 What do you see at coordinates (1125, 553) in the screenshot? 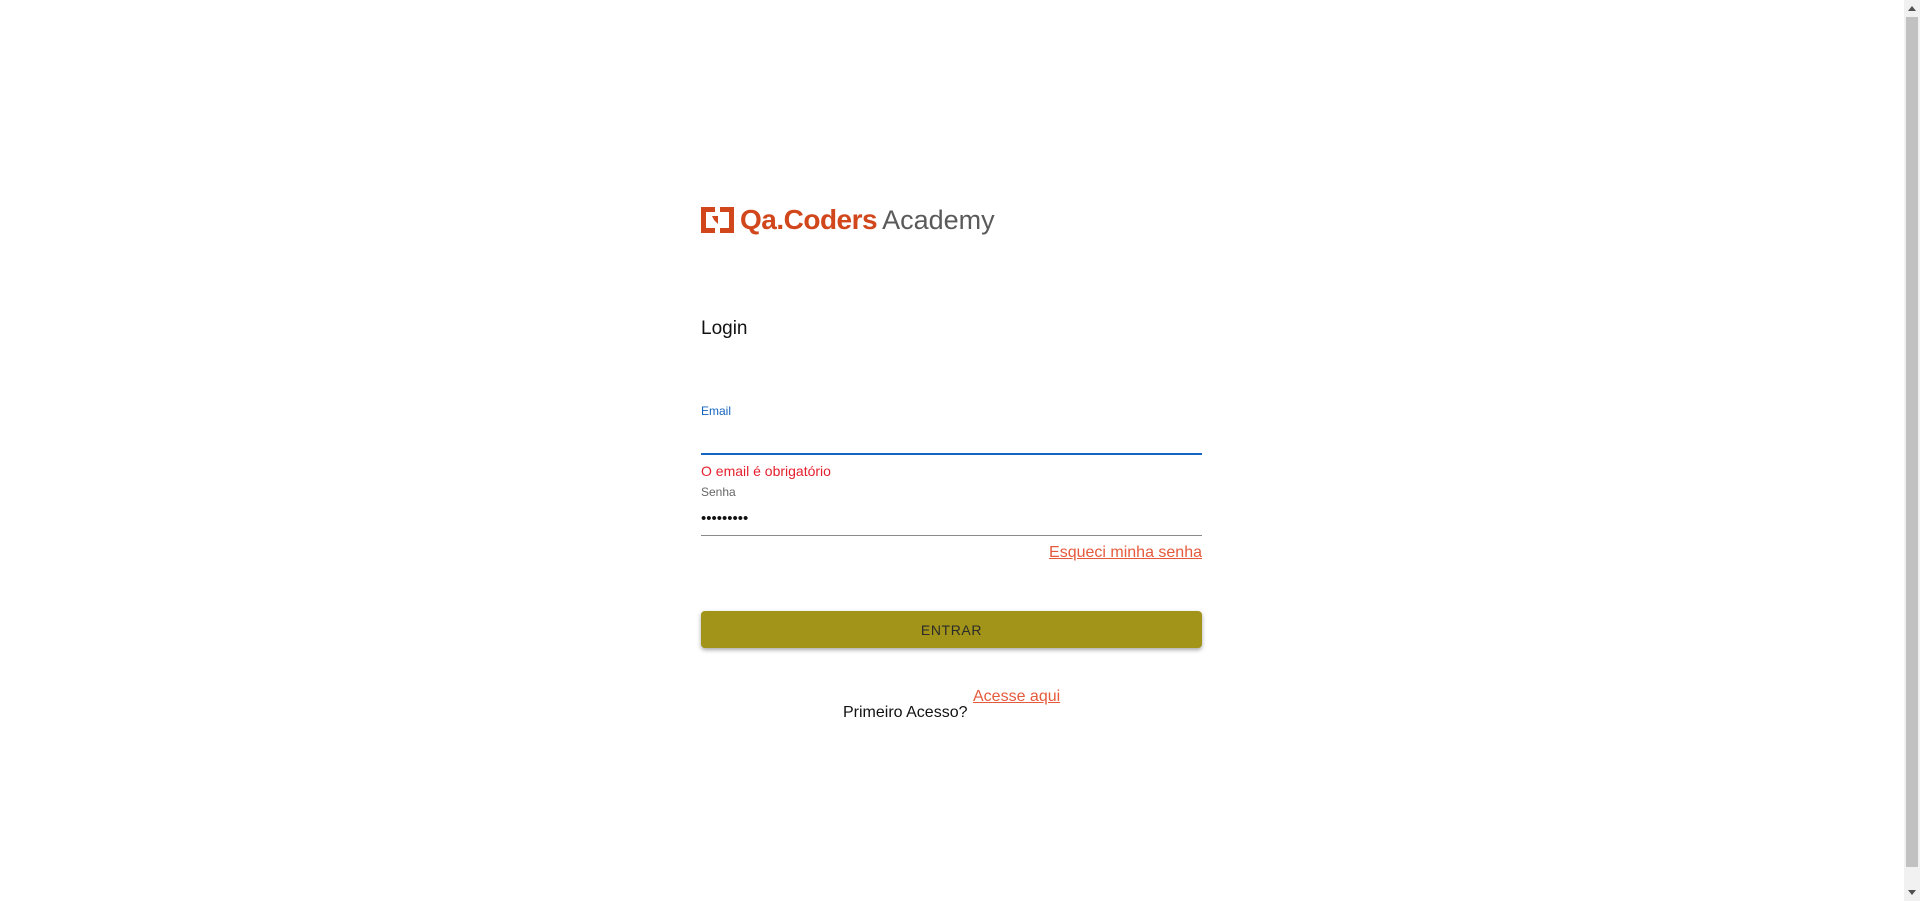
I see `forgot-password-link: Esqueci minha senha` at bounding box center [1125, 553].